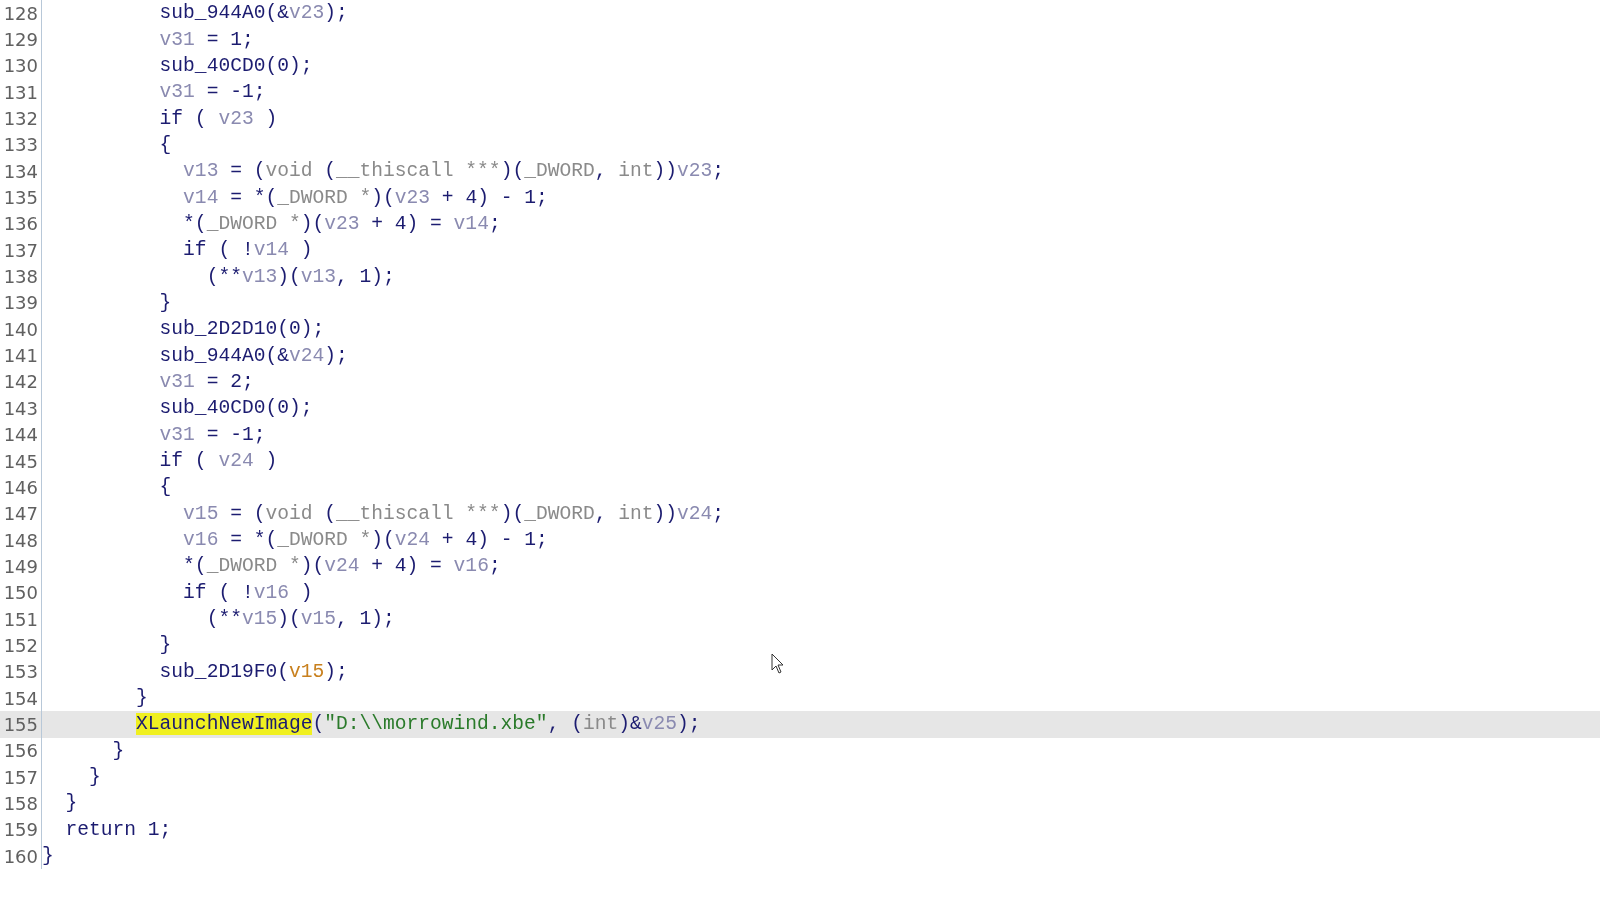  Describe the element at coordinates (21, 566) in the screenshot. I see `line-number: 149` at that location.